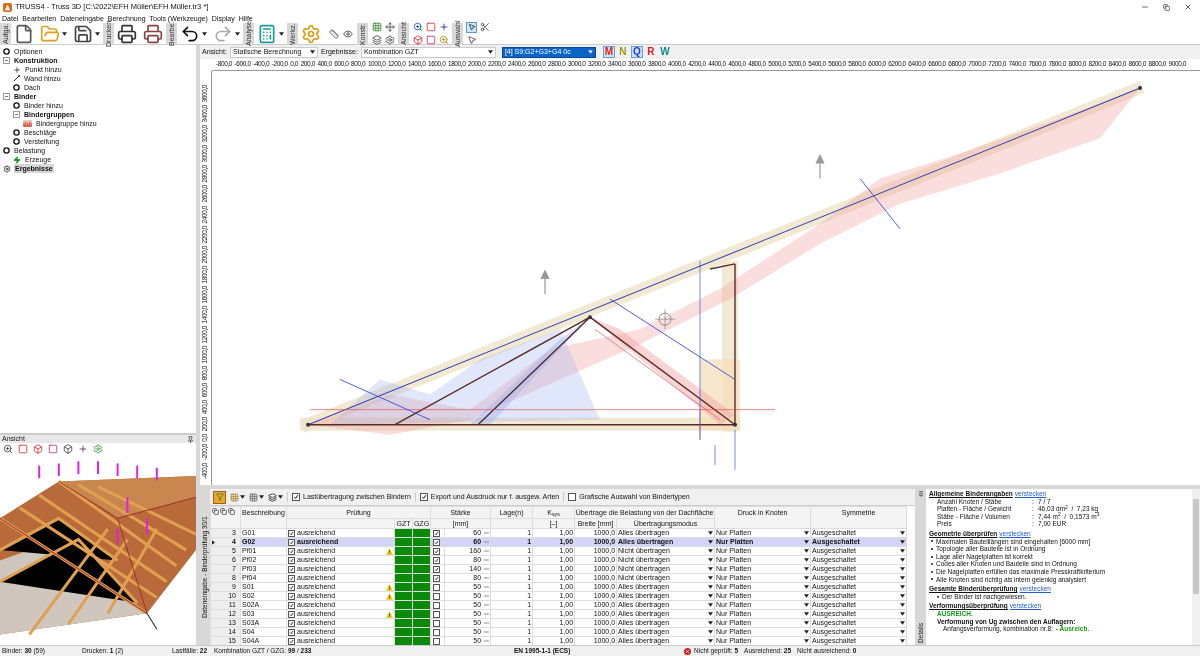 This screenshot has width=1200, height=656. I want to click on scrollbar, so click(1196, 567).